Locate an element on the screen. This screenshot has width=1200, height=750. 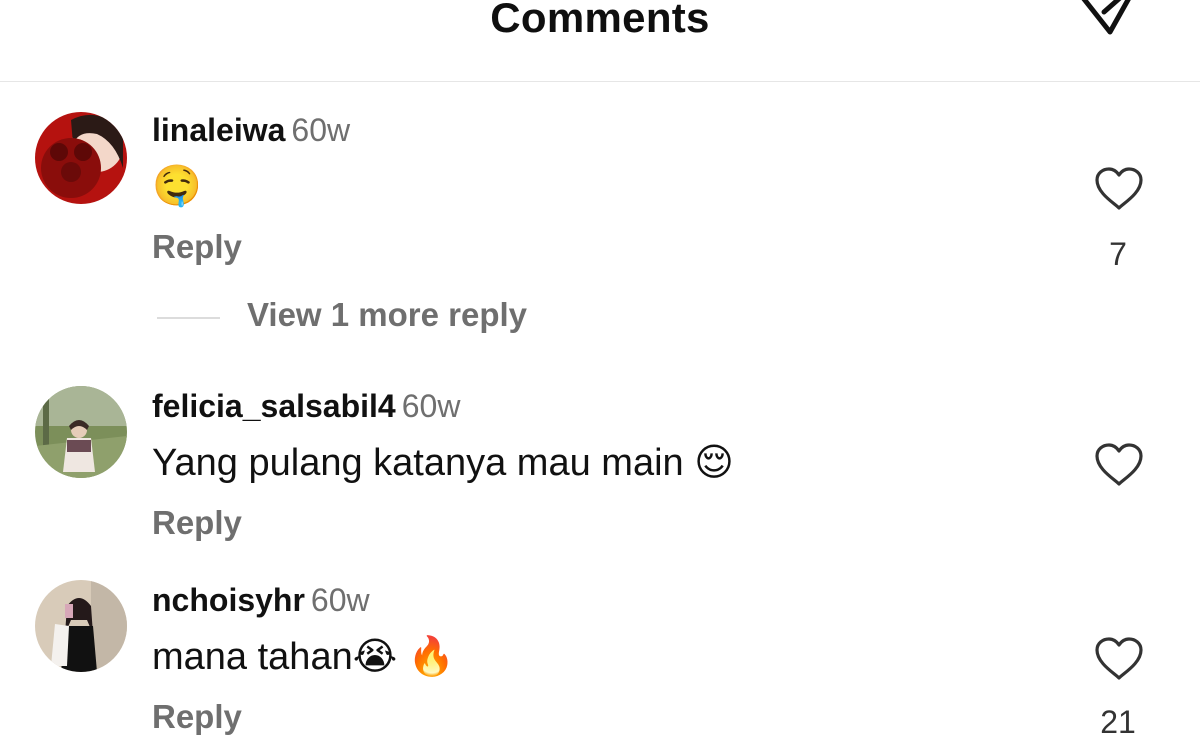
comment-meta: felicia_salsabil4 60w is located at coordinates (306, 406).